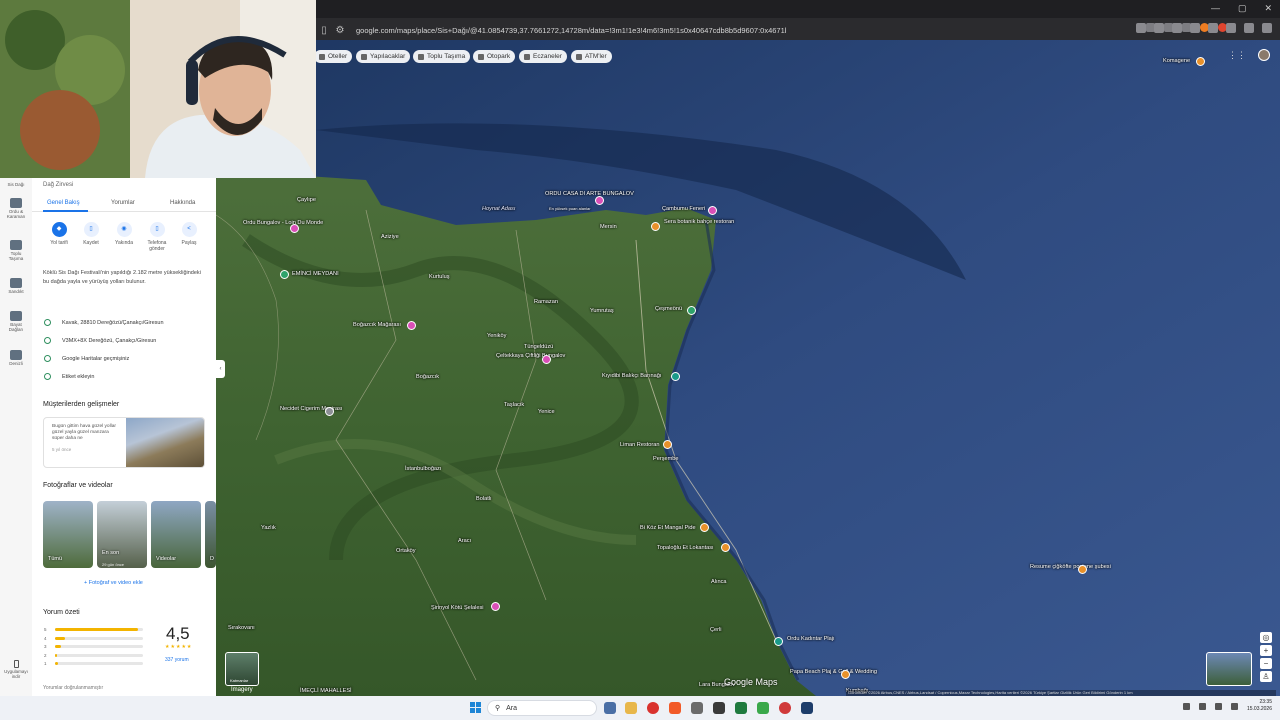 The height and width of the screenshot is (720, 1280). What do you see at coordinates (811, 639) in the screenshot?
I see `map-label: Ordu Kadıntar Plajı` at bounding box center [811, 639].